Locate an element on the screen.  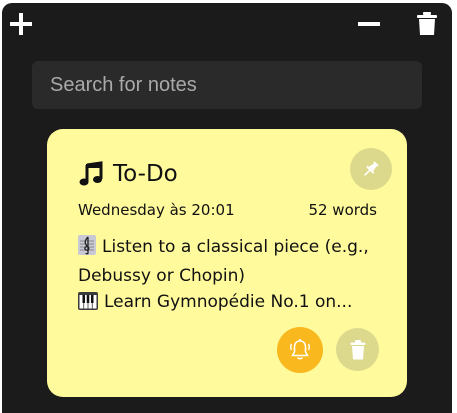
search-input is located at coordinates (227, 85).